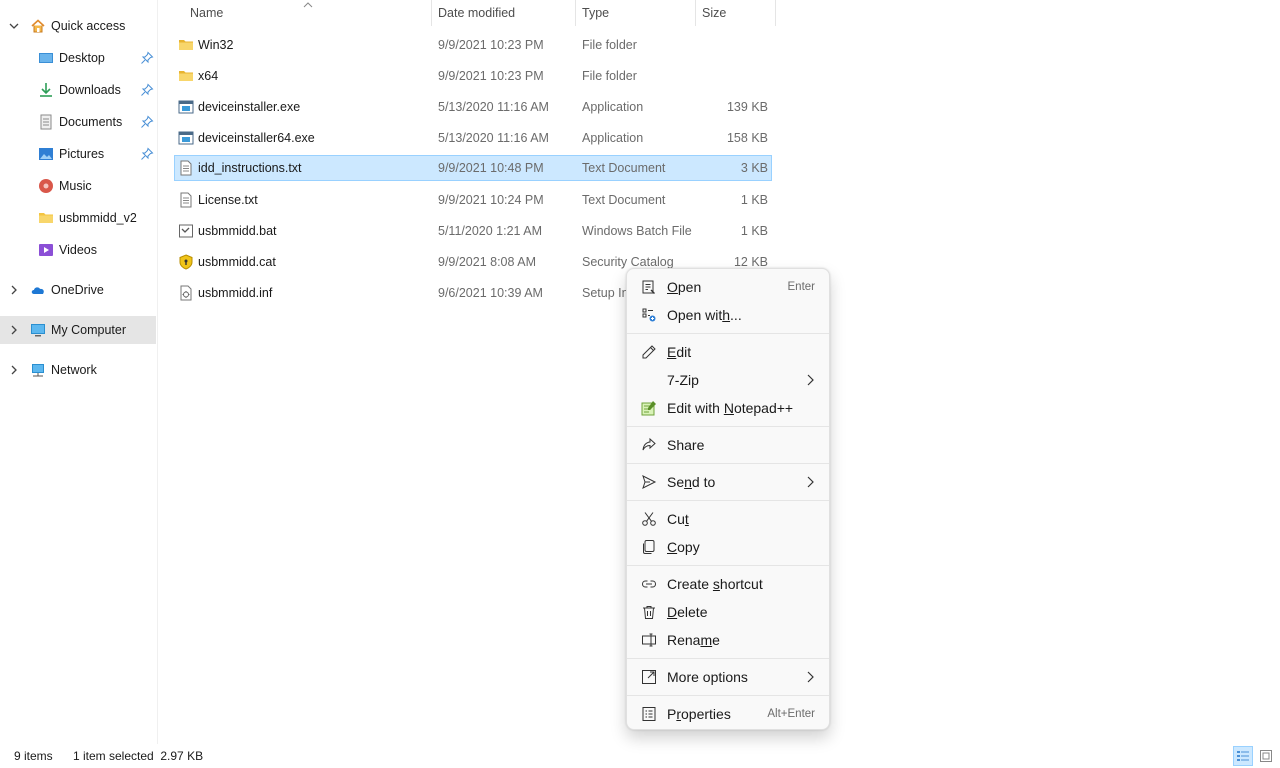  What do you see at coordinates (78, 250) in the screenshot?
I see `nav-item-videos: Videos` at bounding box center [78, 250].